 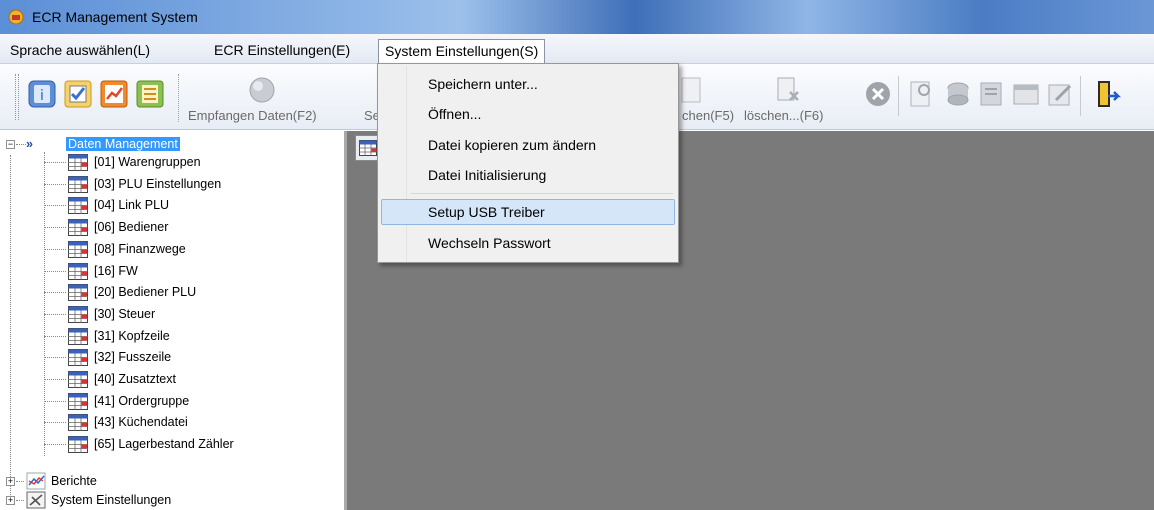 I want to click on edit-icon, so click(x=1060, y=94).